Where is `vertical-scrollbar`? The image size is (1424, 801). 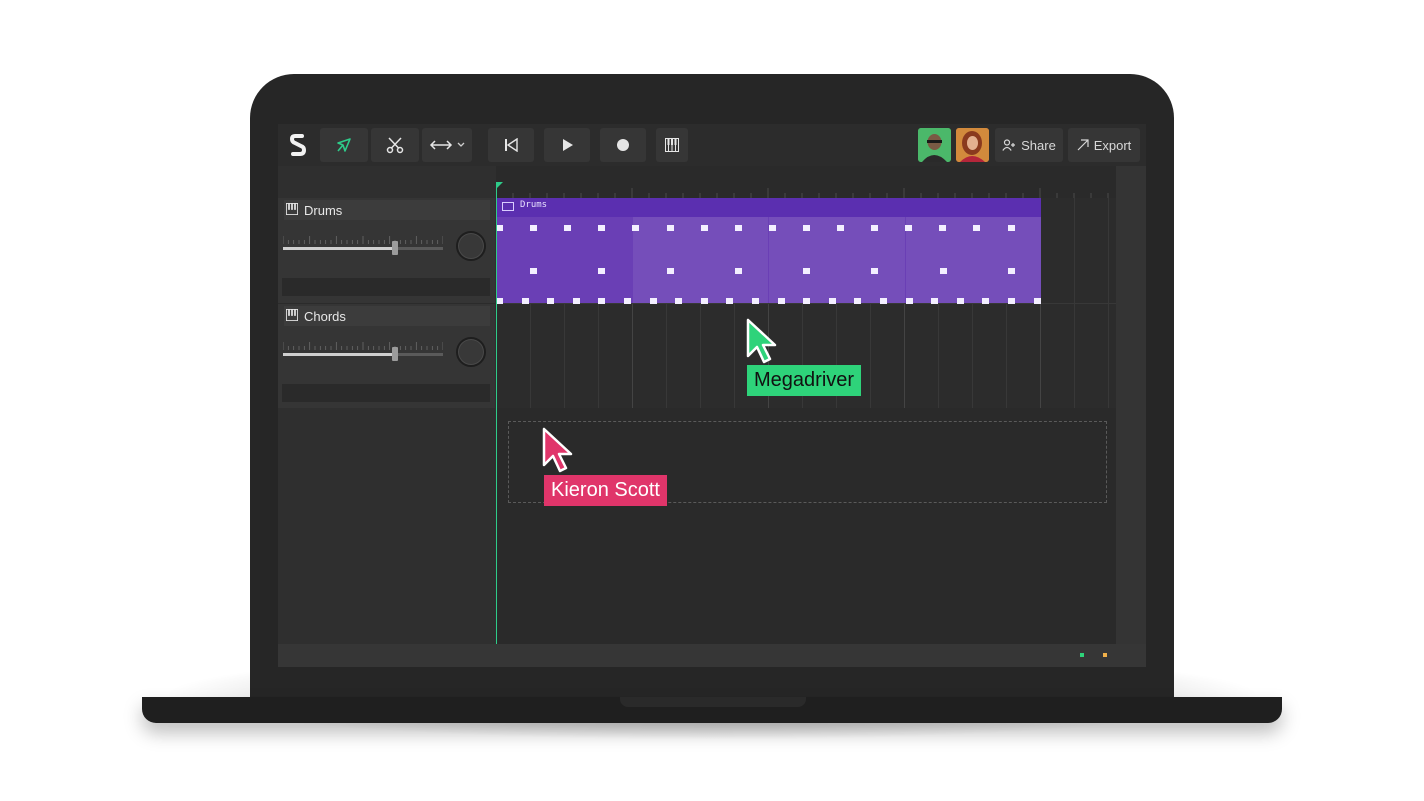 vertical-scrollbar is located at coordinates (1131, 405).